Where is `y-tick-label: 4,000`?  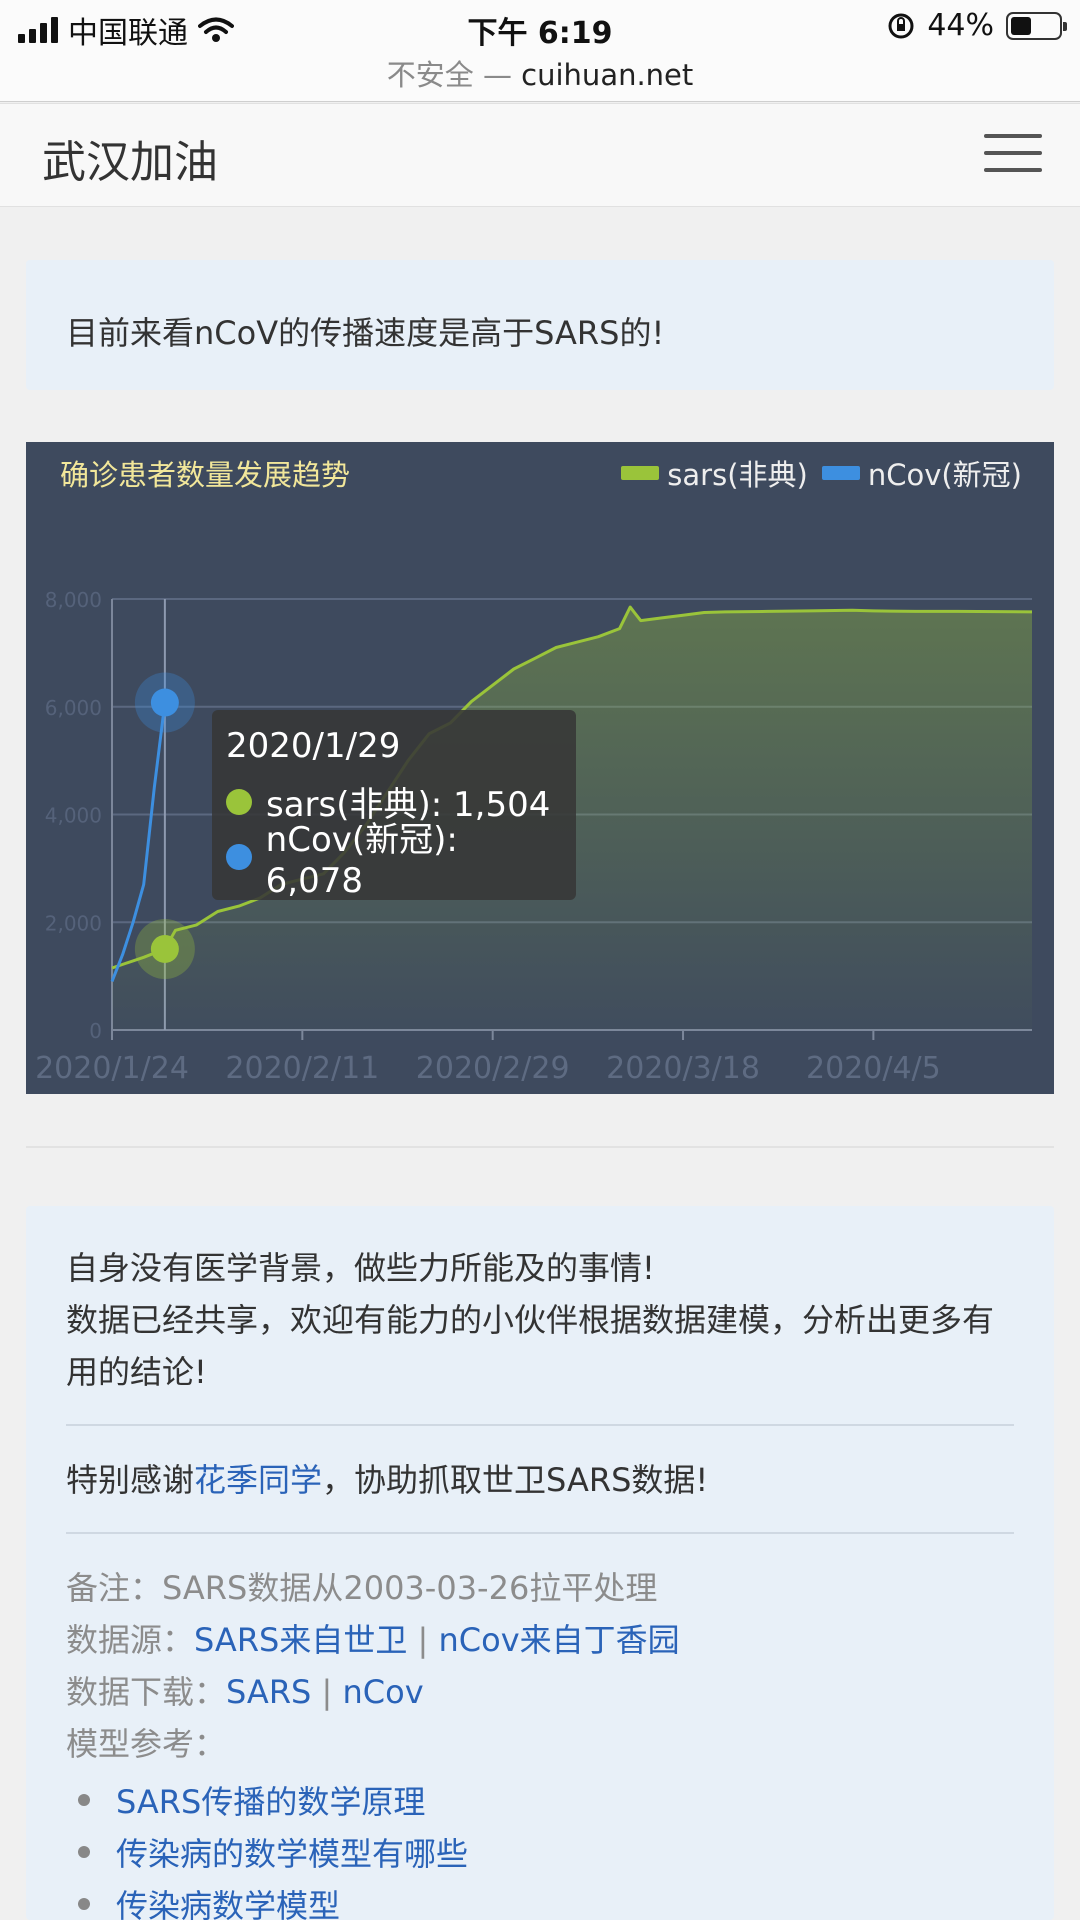
y-tick-label: 4,000 is located at coordinates (73, 816).